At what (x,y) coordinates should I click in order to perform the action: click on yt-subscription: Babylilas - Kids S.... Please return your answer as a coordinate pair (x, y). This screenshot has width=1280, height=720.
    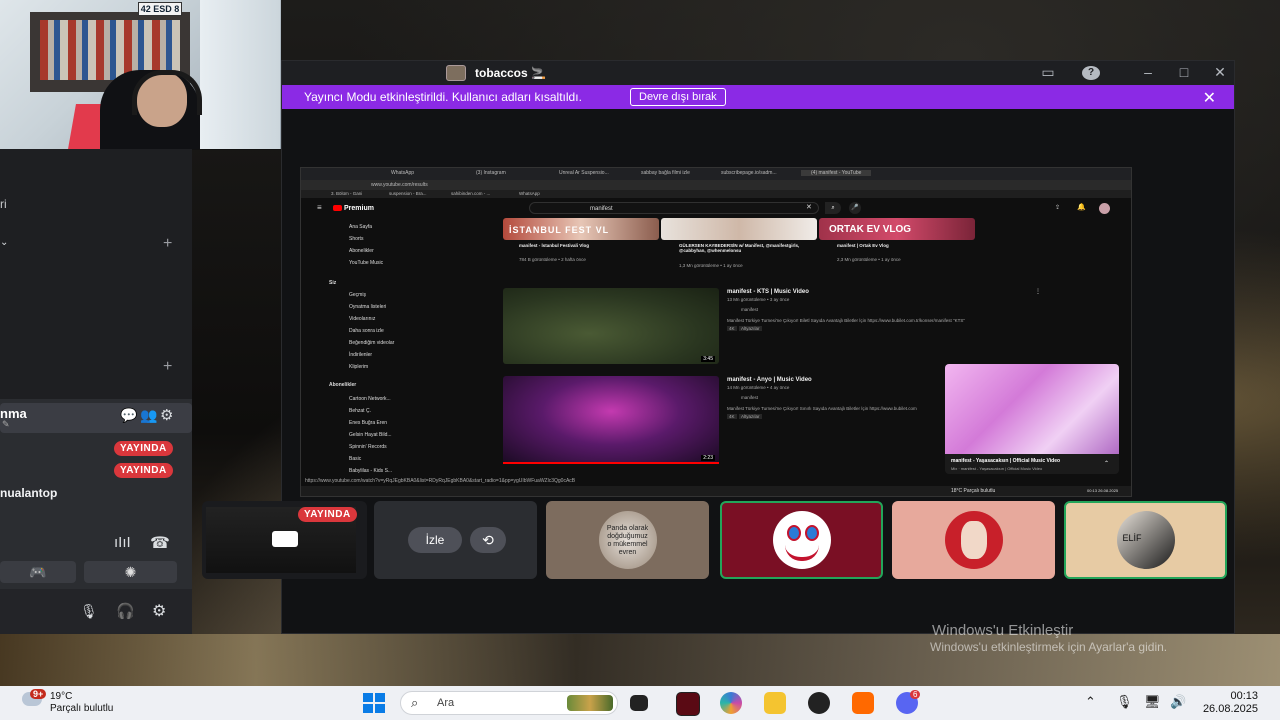
    Looking at the image, I should click on (370, 471).